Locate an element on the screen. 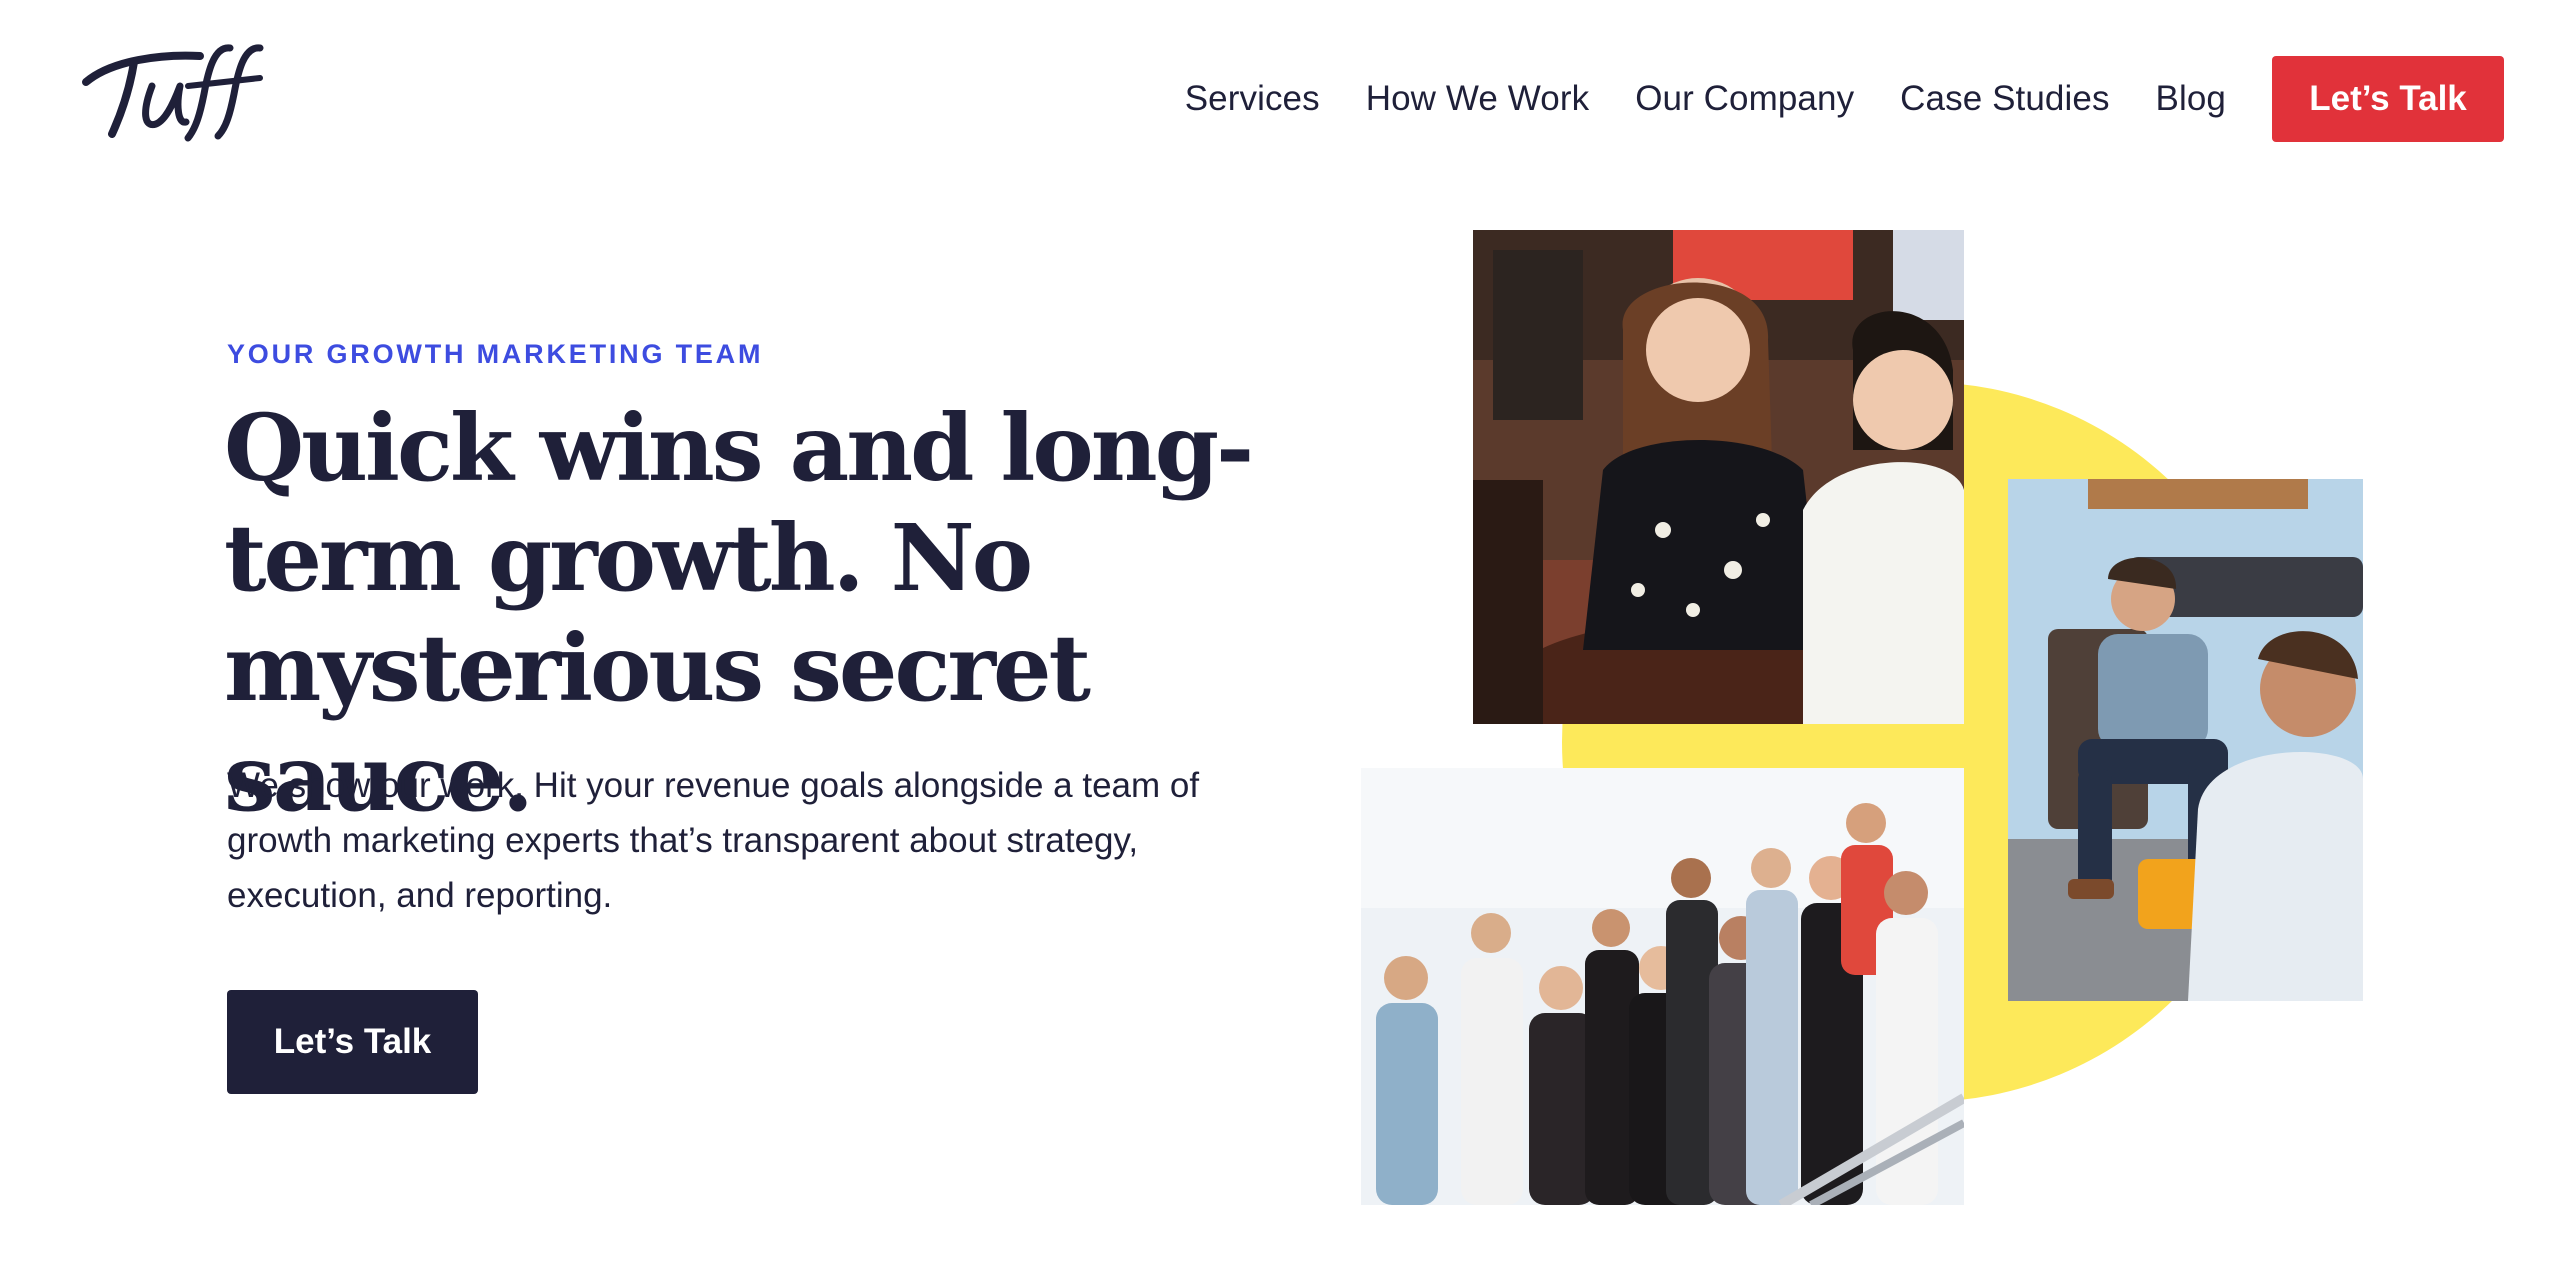 The width and height of the screenshot is (2560, 1279). nav-case-studies: Case Studies is located at coordinates (2004, 99).